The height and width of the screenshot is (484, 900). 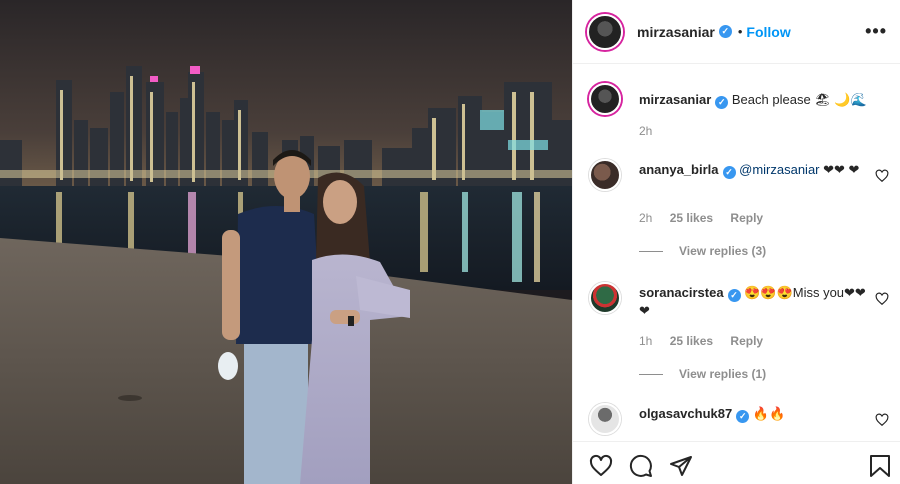 What do you see at coordinates (769, 413) in the screenshot?
I see `comment-text: 🔥🔥` at bounding box center [769, 413].